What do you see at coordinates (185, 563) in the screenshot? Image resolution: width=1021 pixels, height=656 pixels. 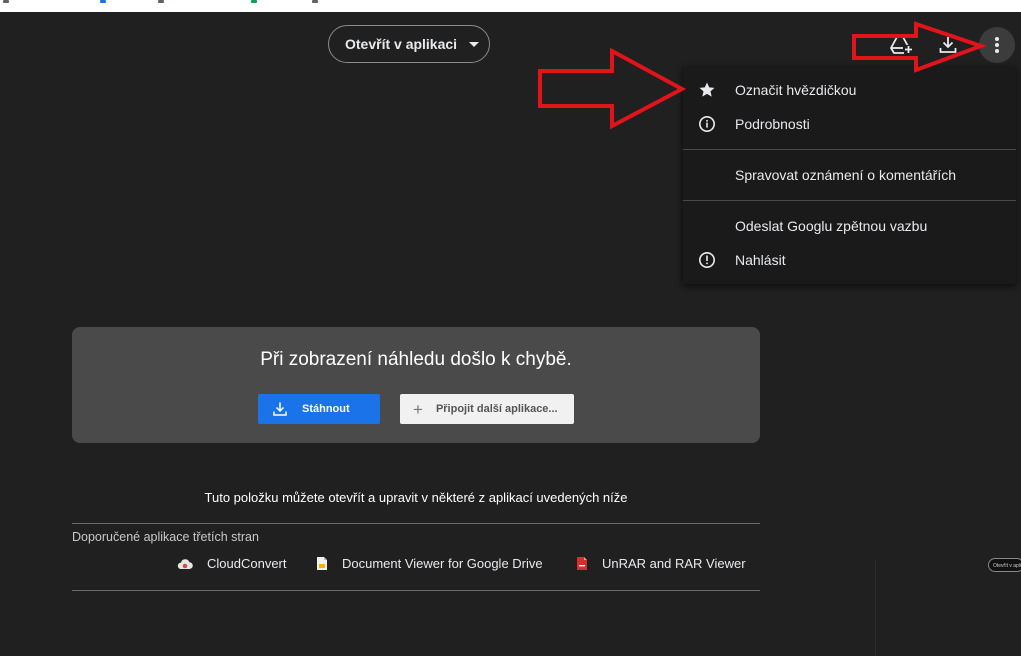 I see `cloudconvert-icon` at bounding box center [185, 563].